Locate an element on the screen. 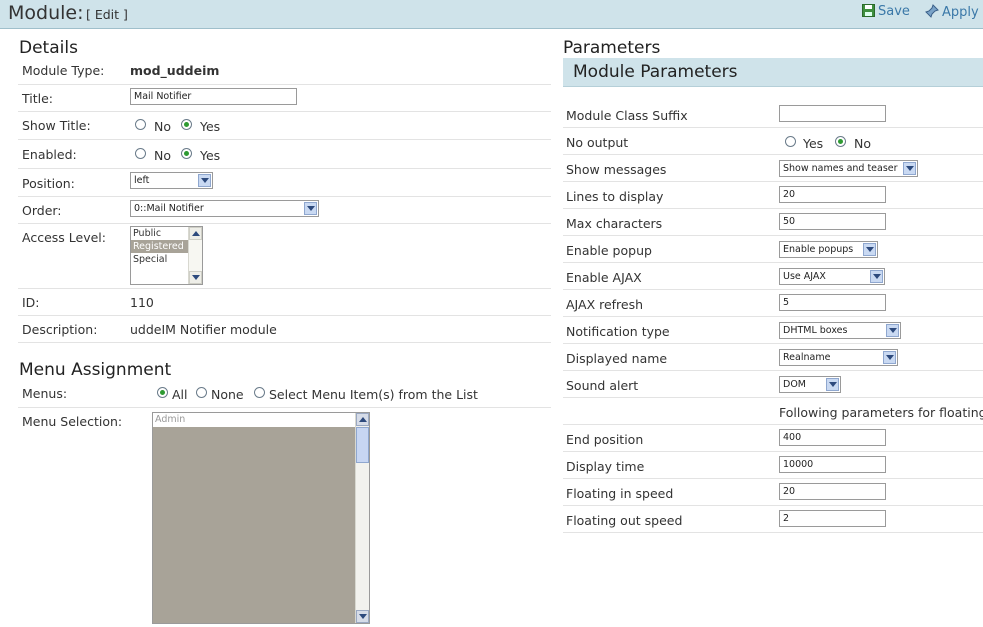 The height and width of the screenshot is (627, 983). id-row: ID: 110 is located at coordinates (284, 302).